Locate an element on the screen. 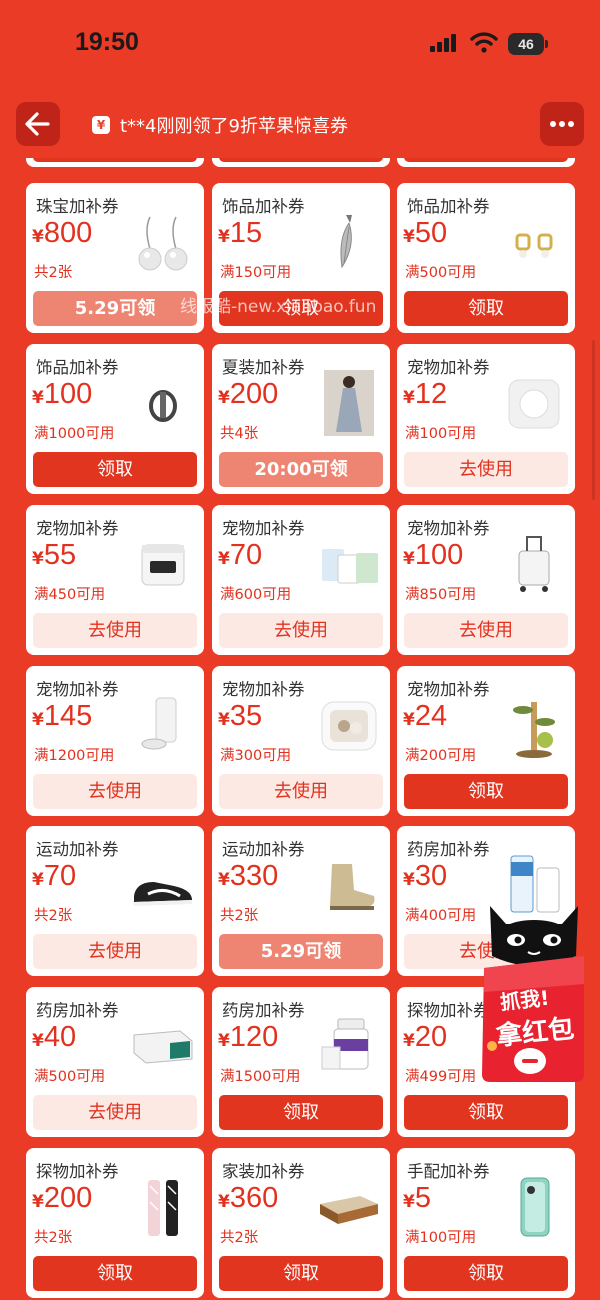 This screenshot has width=600, height=1300. pet-box-icon is located at coordinates (534, 403).